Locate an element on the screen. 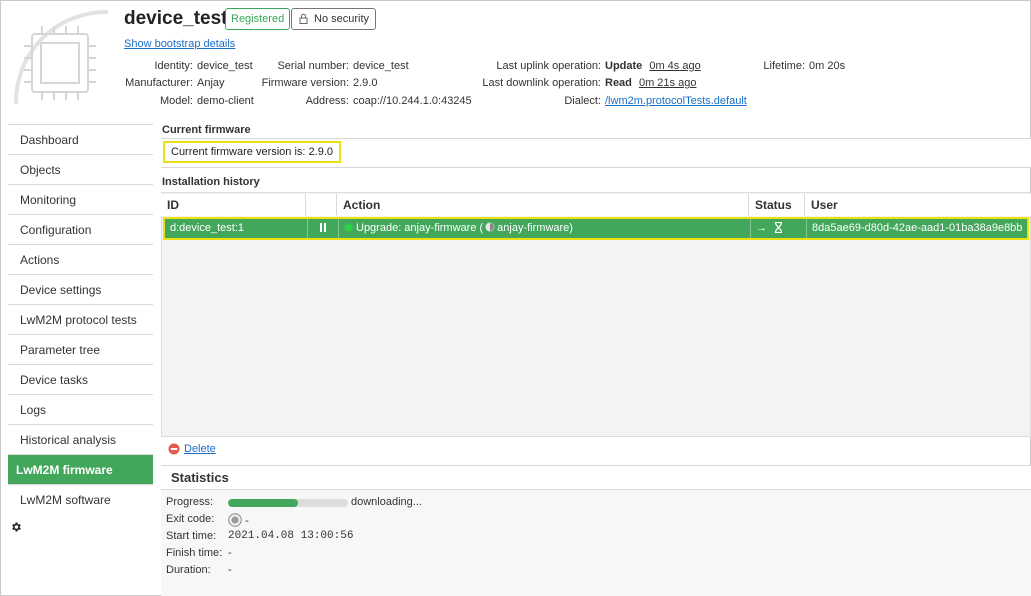 The height and width of the screenshot is (596, 1031). identity-field: Identity: device_test is located at coordinates (188, 66).